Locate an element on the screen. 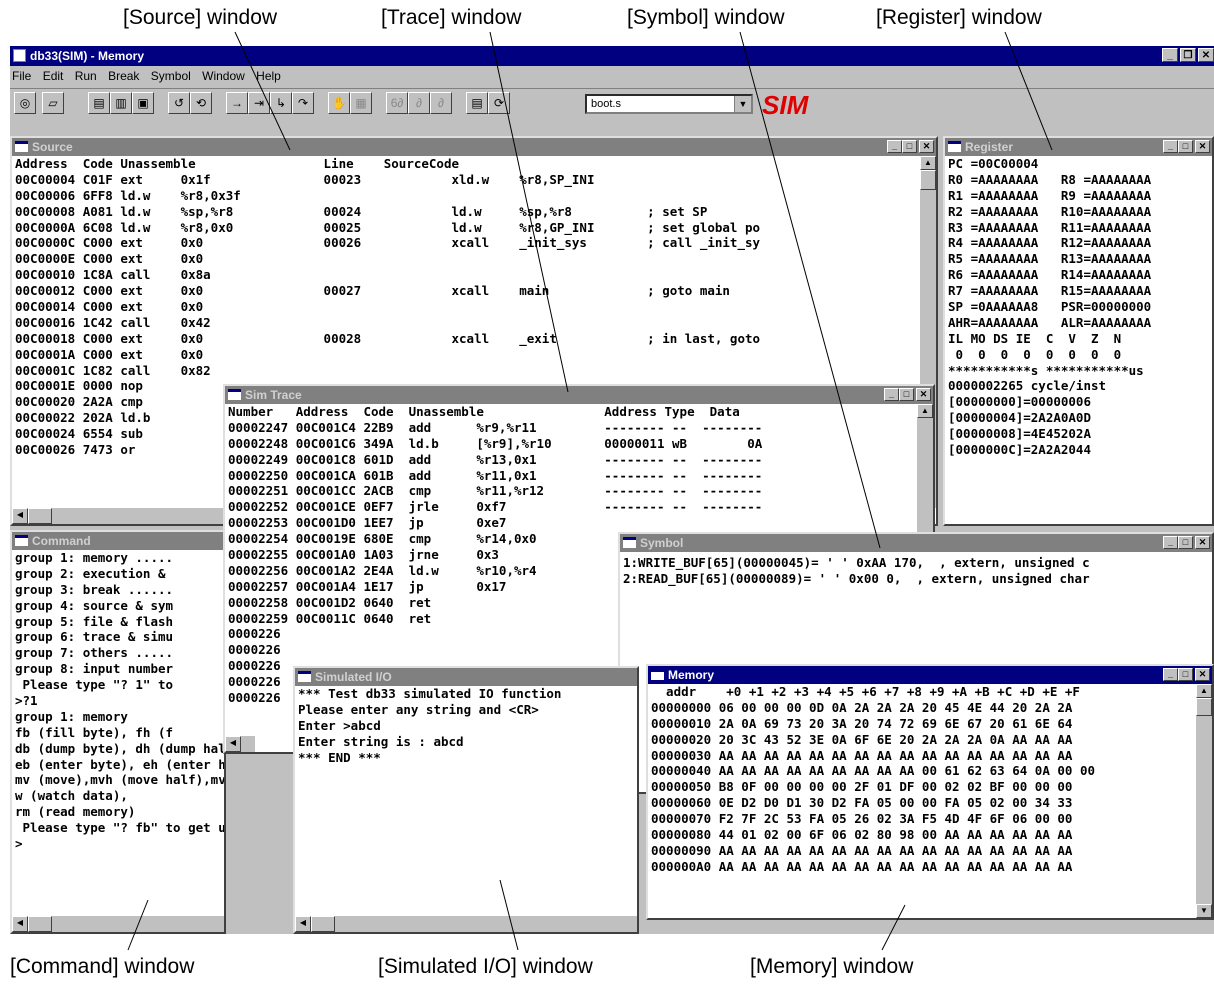 This screenshot has width=1214, height=985. memory-titlebar: Memory _ □ ✕ is located at coordinates (930, 675).